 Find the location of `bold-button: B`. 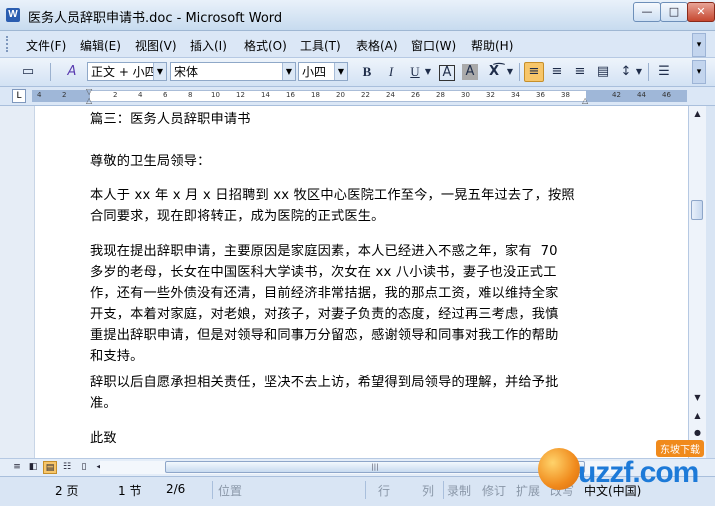

bold-button: B is located at coordinates (367, 72).